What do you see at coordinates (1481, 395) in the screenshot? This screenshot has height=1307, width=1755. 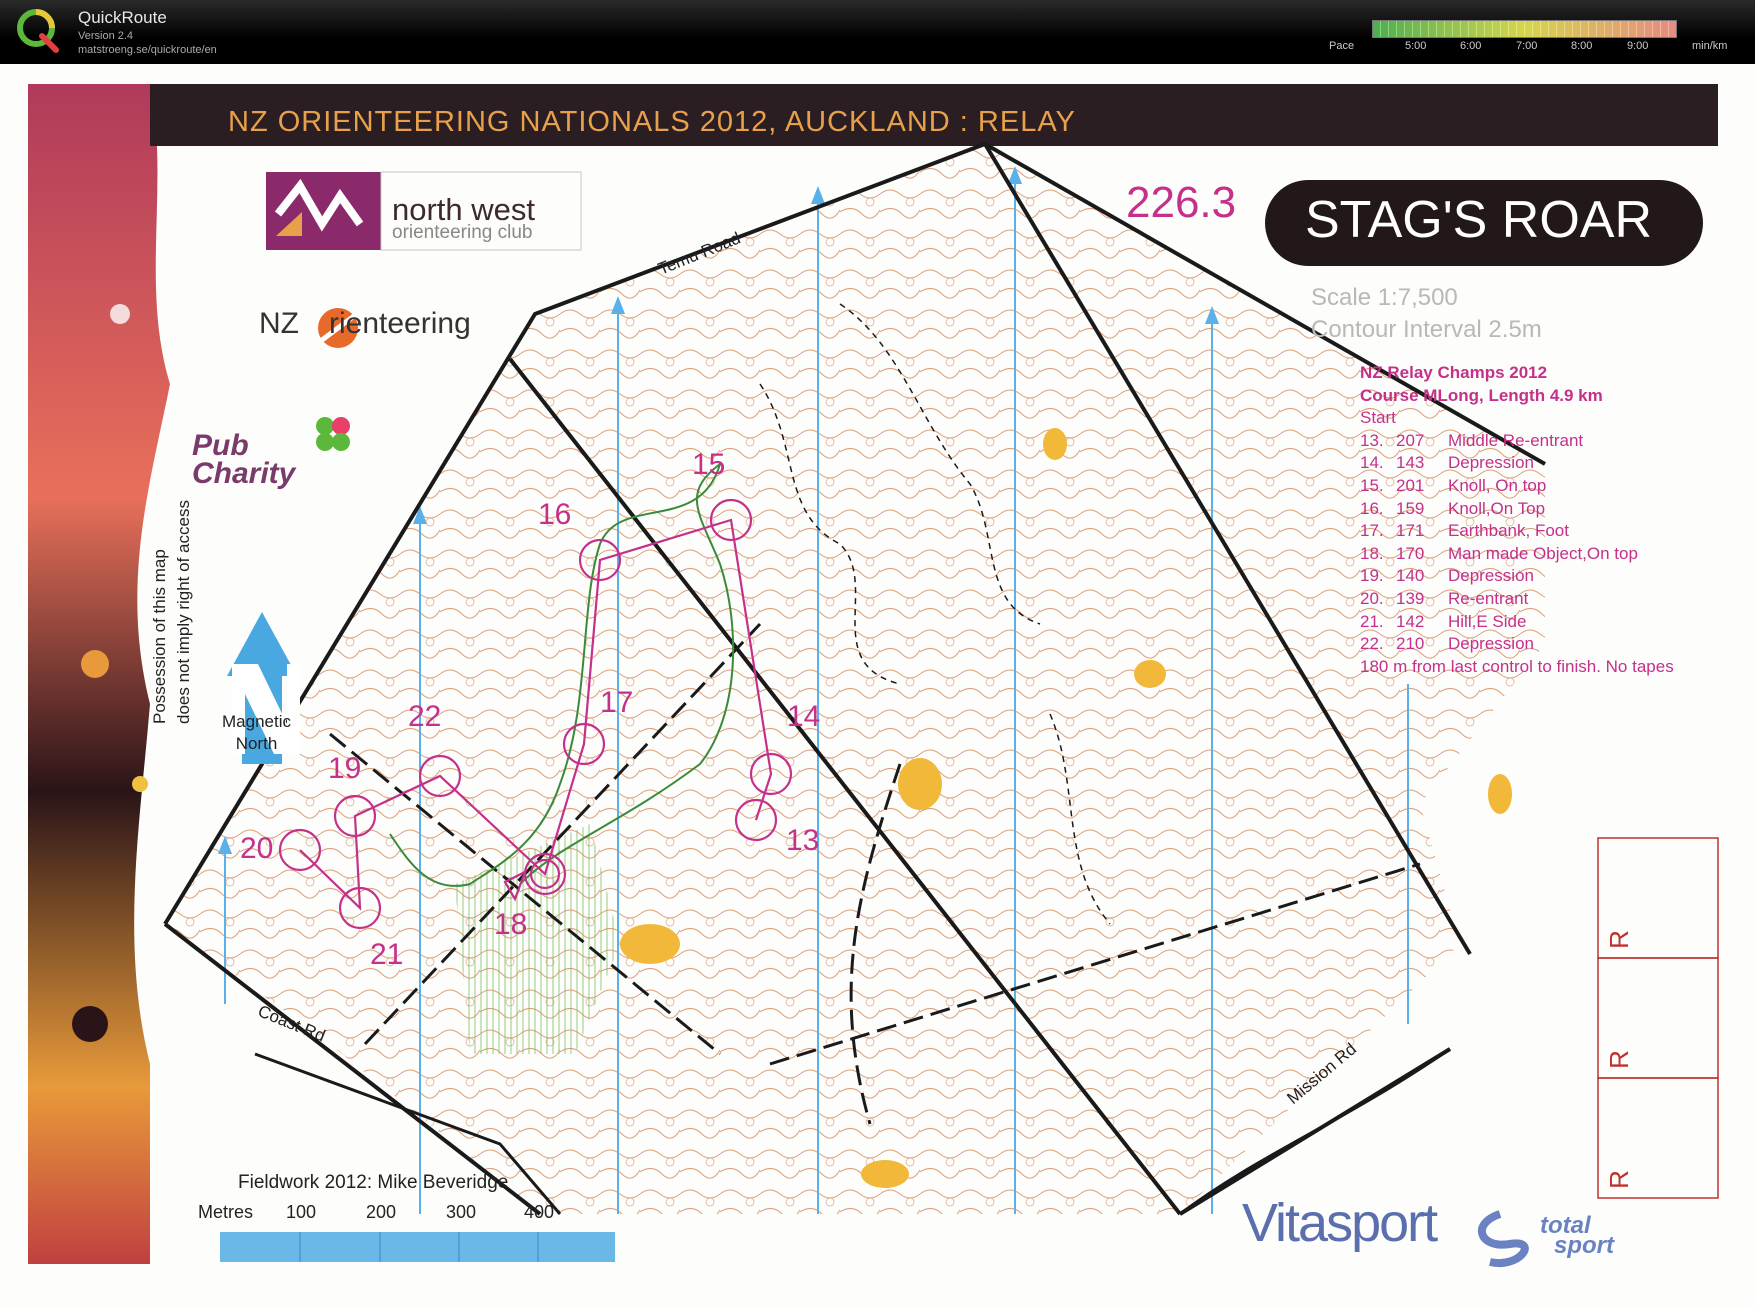 I see `course-length: Course MLong, Length 4.9 km` at bounding box center [1481, 395].